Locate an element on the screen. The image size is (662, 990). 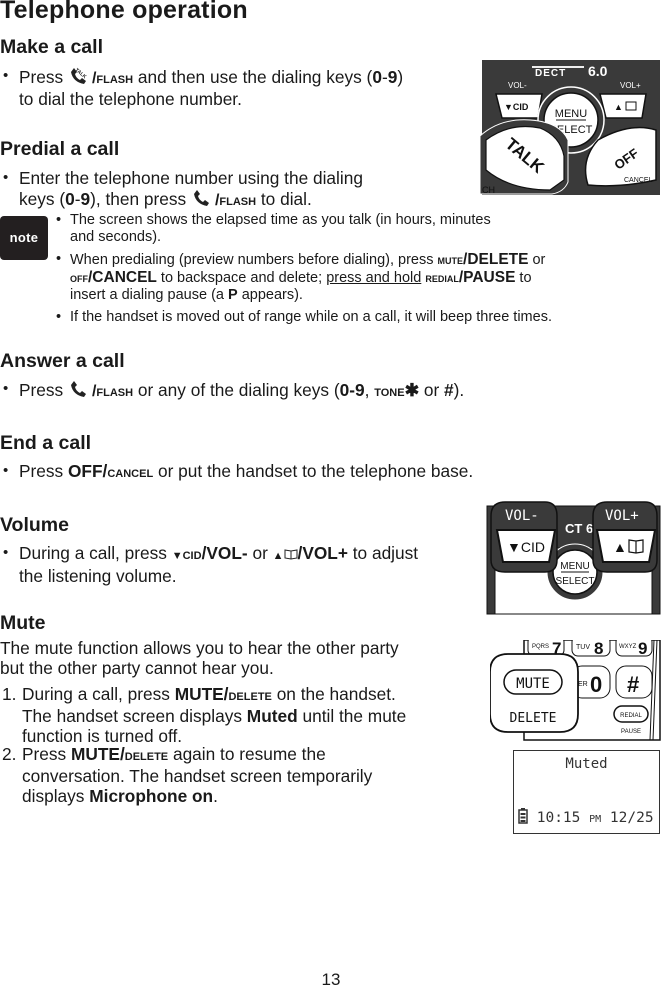
text: The handset screen displays is located at coordinates (134, 716).